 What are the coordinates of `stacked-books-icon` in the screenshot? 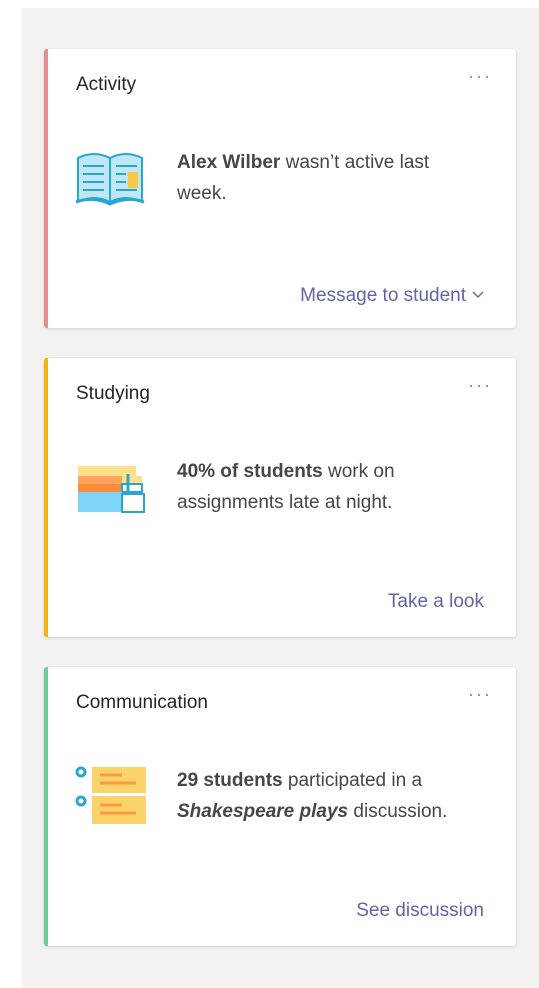 It's located at (110, 492).